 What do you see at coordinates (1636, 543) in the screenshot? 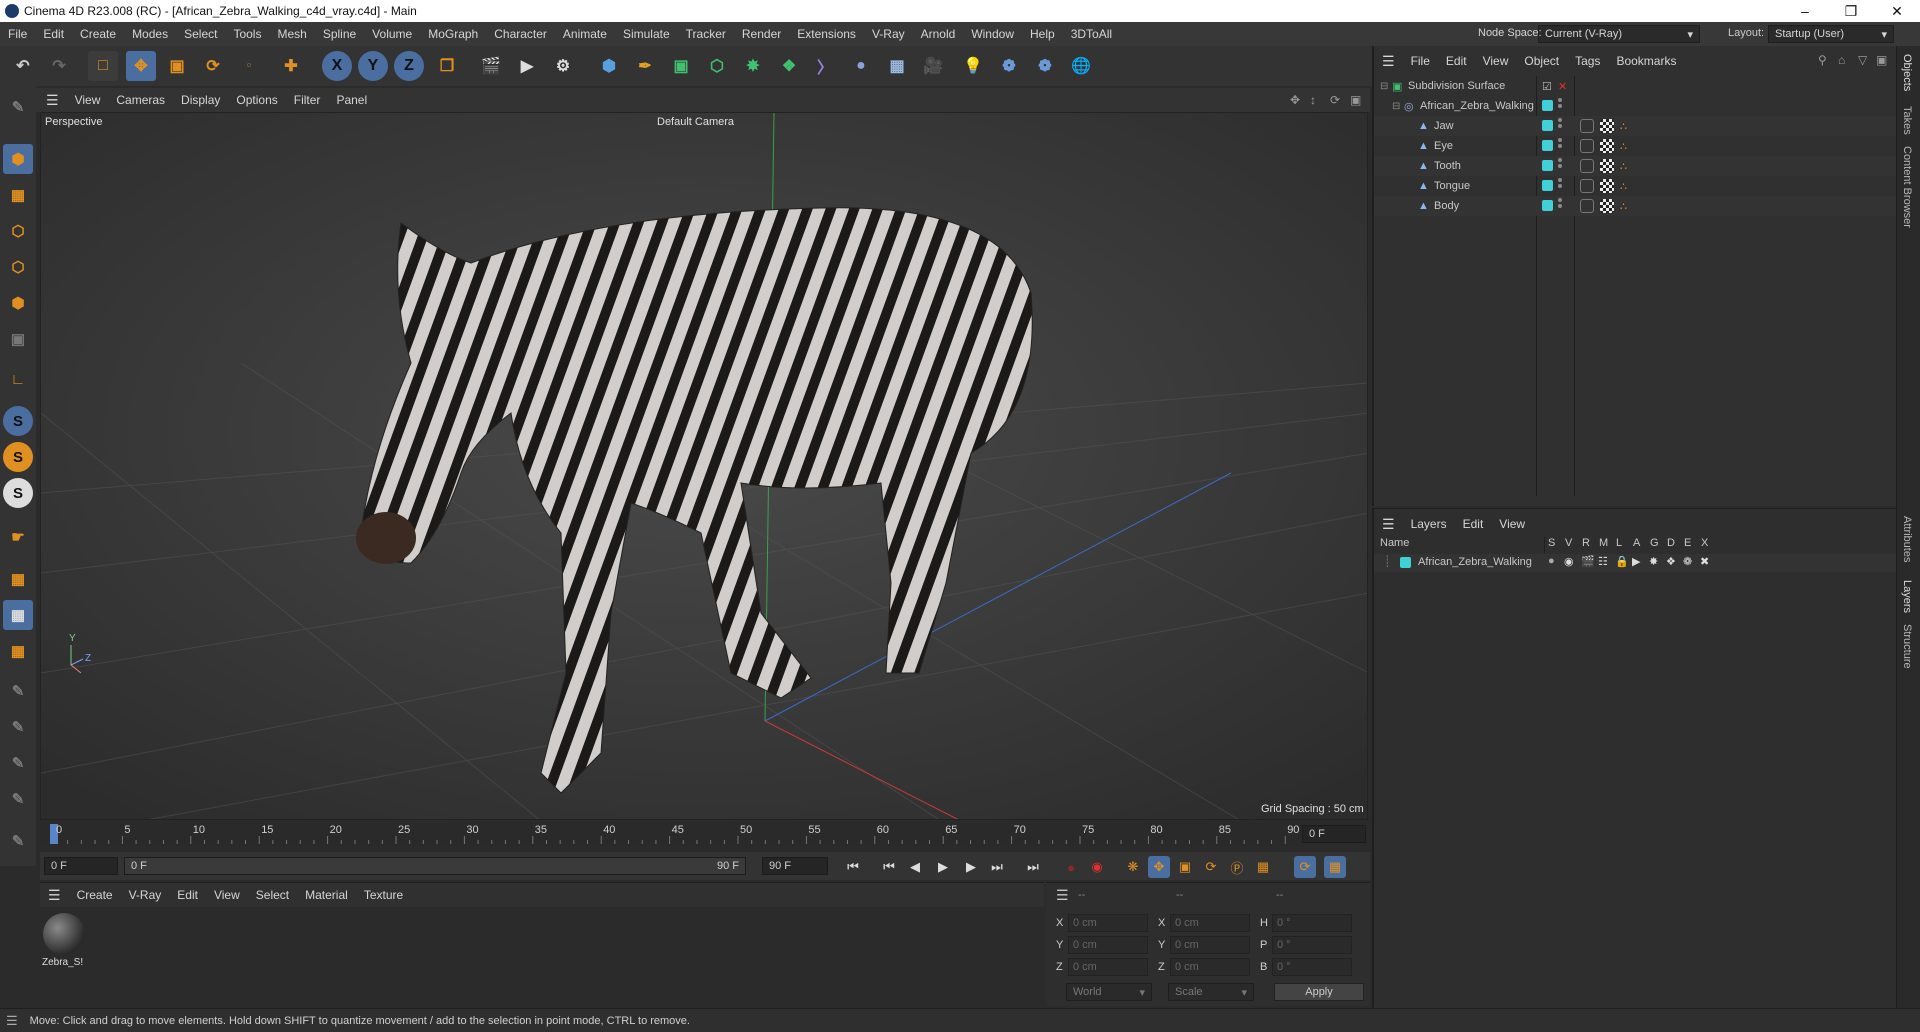
I see `layer-col-animation: A` at bounding box center [1636, 543].